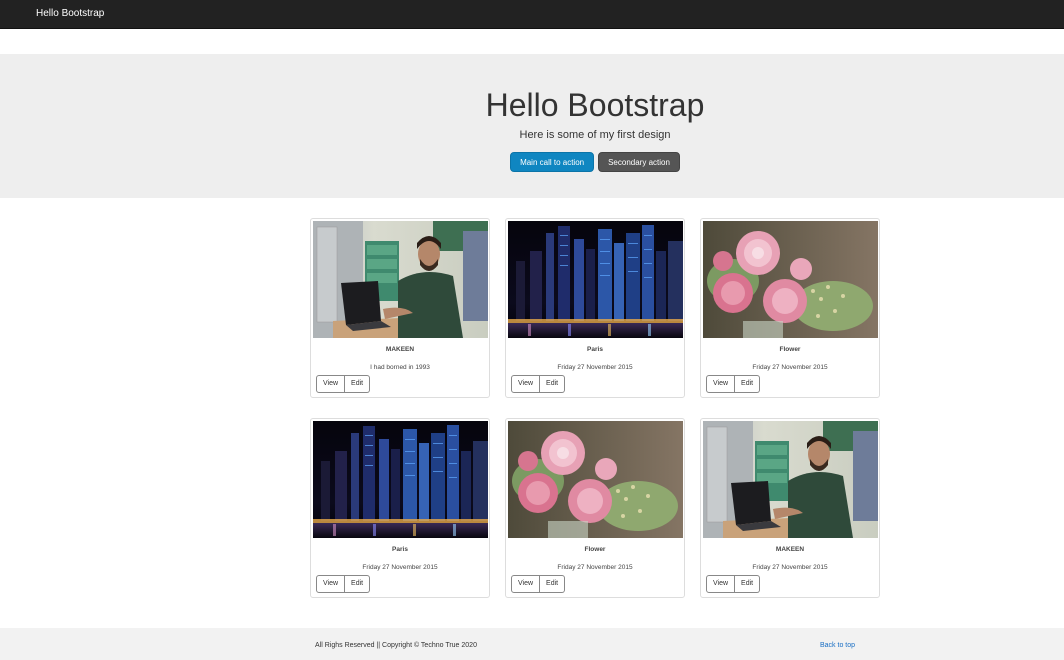  Describe the element at coordinates (595, 135) in the screenshot. I see `jumbotron-lead: Here is some of my first design` at that location.